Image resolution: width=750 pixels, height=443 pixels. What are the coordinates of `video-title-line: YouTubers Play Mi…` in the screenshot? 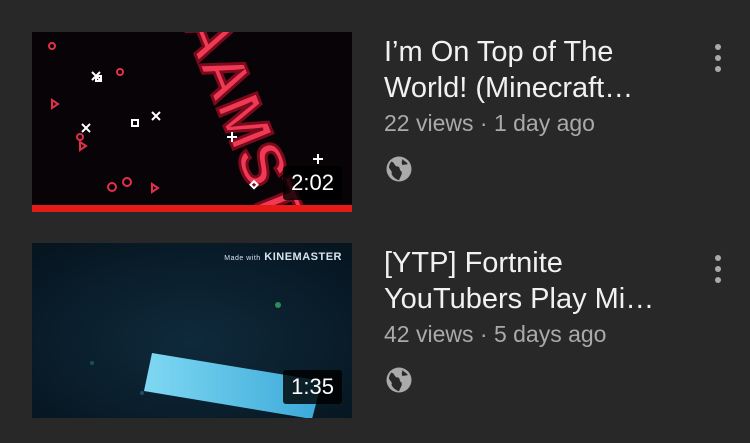 It's located at (519, 299).